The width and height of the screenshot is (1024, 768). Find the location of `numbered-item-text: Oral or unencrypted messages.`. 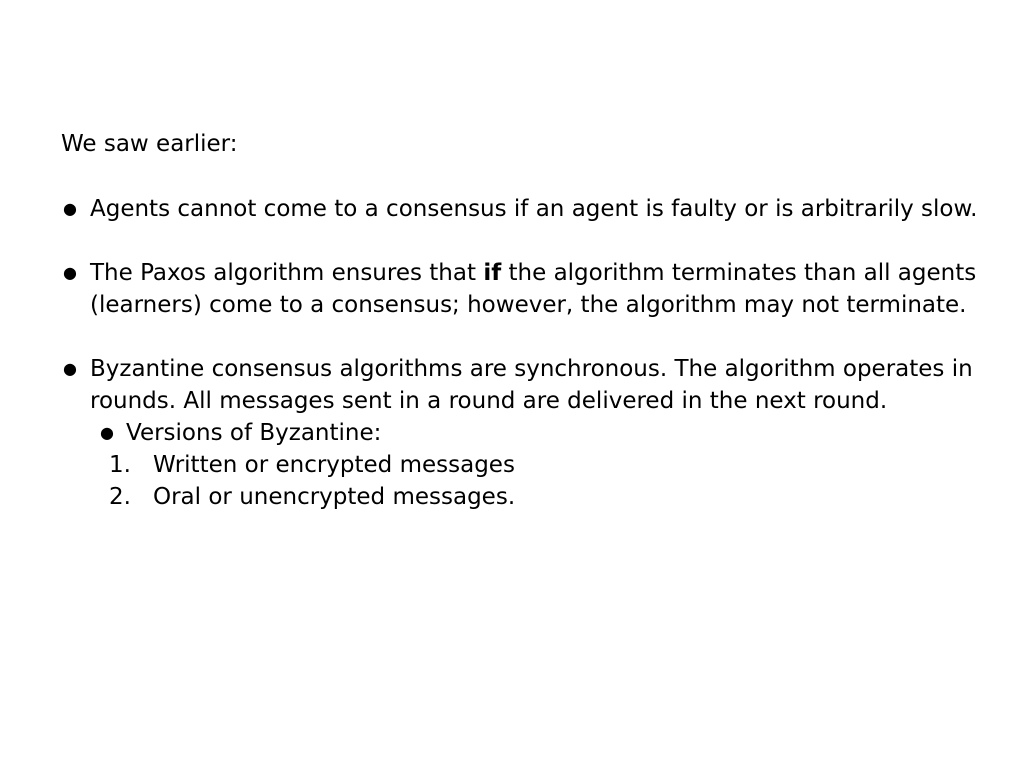

numbered-item-text: Oral or unencrypted messages. is located at coordinates (334, 497).